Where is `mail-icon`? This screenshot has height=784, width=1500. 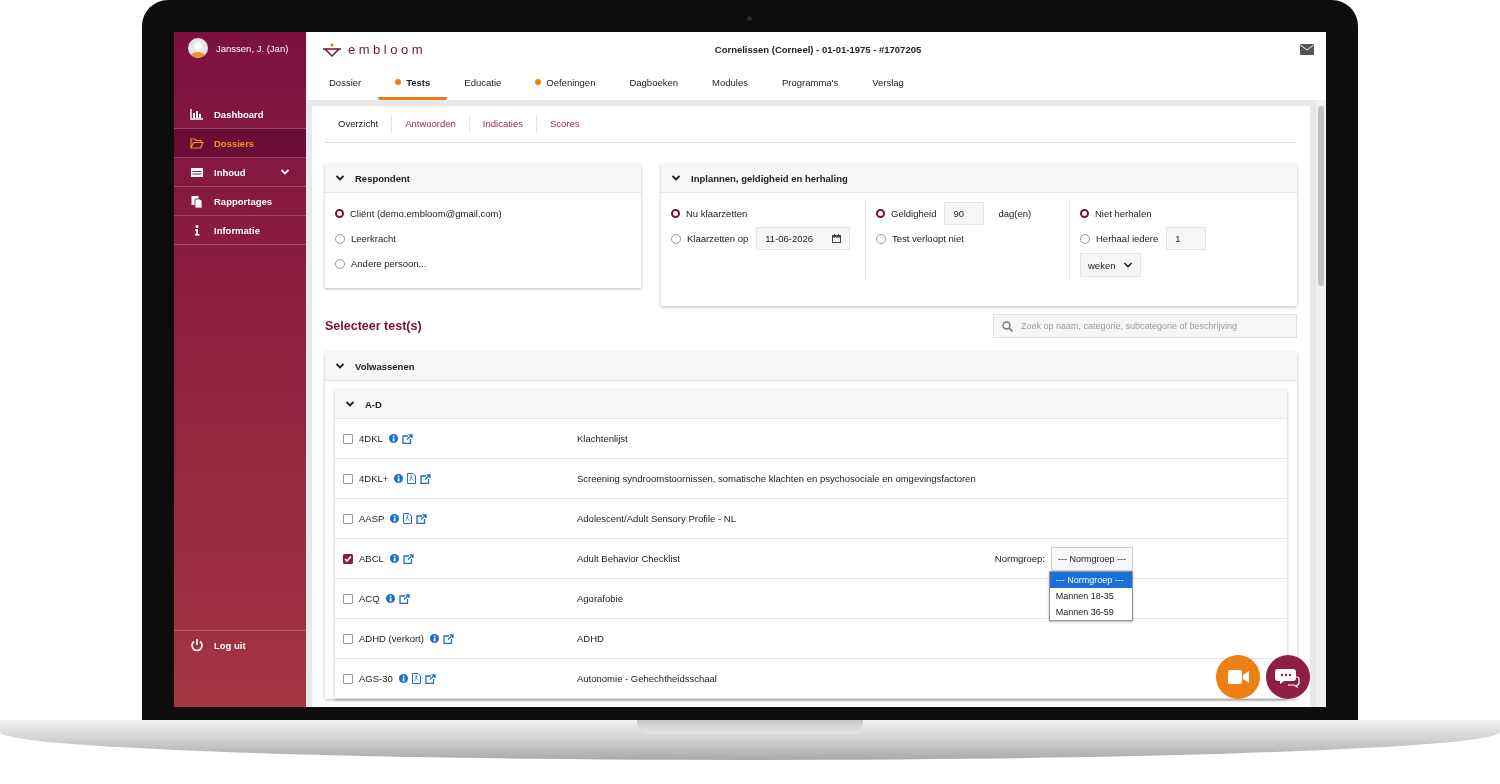
mail-icon is located at coordinates (1307, 49).